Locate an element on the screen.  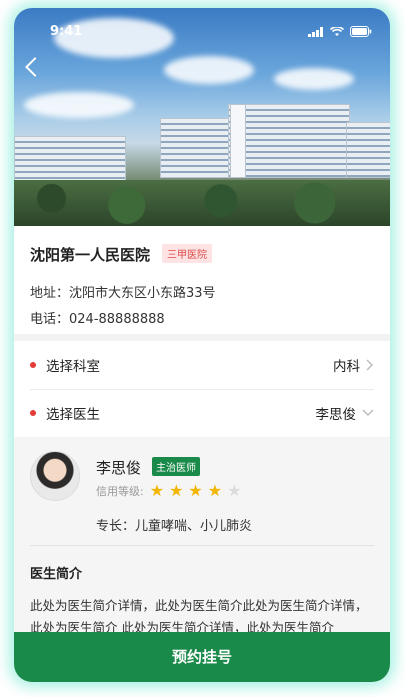
select-department-value: 内科 is located at coordinates (346, 367).